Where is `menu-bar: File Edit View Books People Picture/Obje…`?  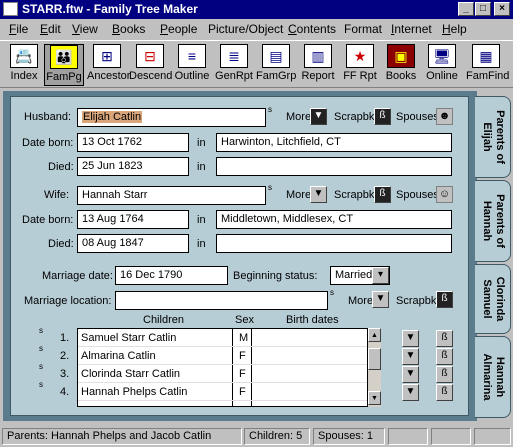
menu-bar: File Edit View Books People Picture/Obje… is located at coordinates (256, 29).